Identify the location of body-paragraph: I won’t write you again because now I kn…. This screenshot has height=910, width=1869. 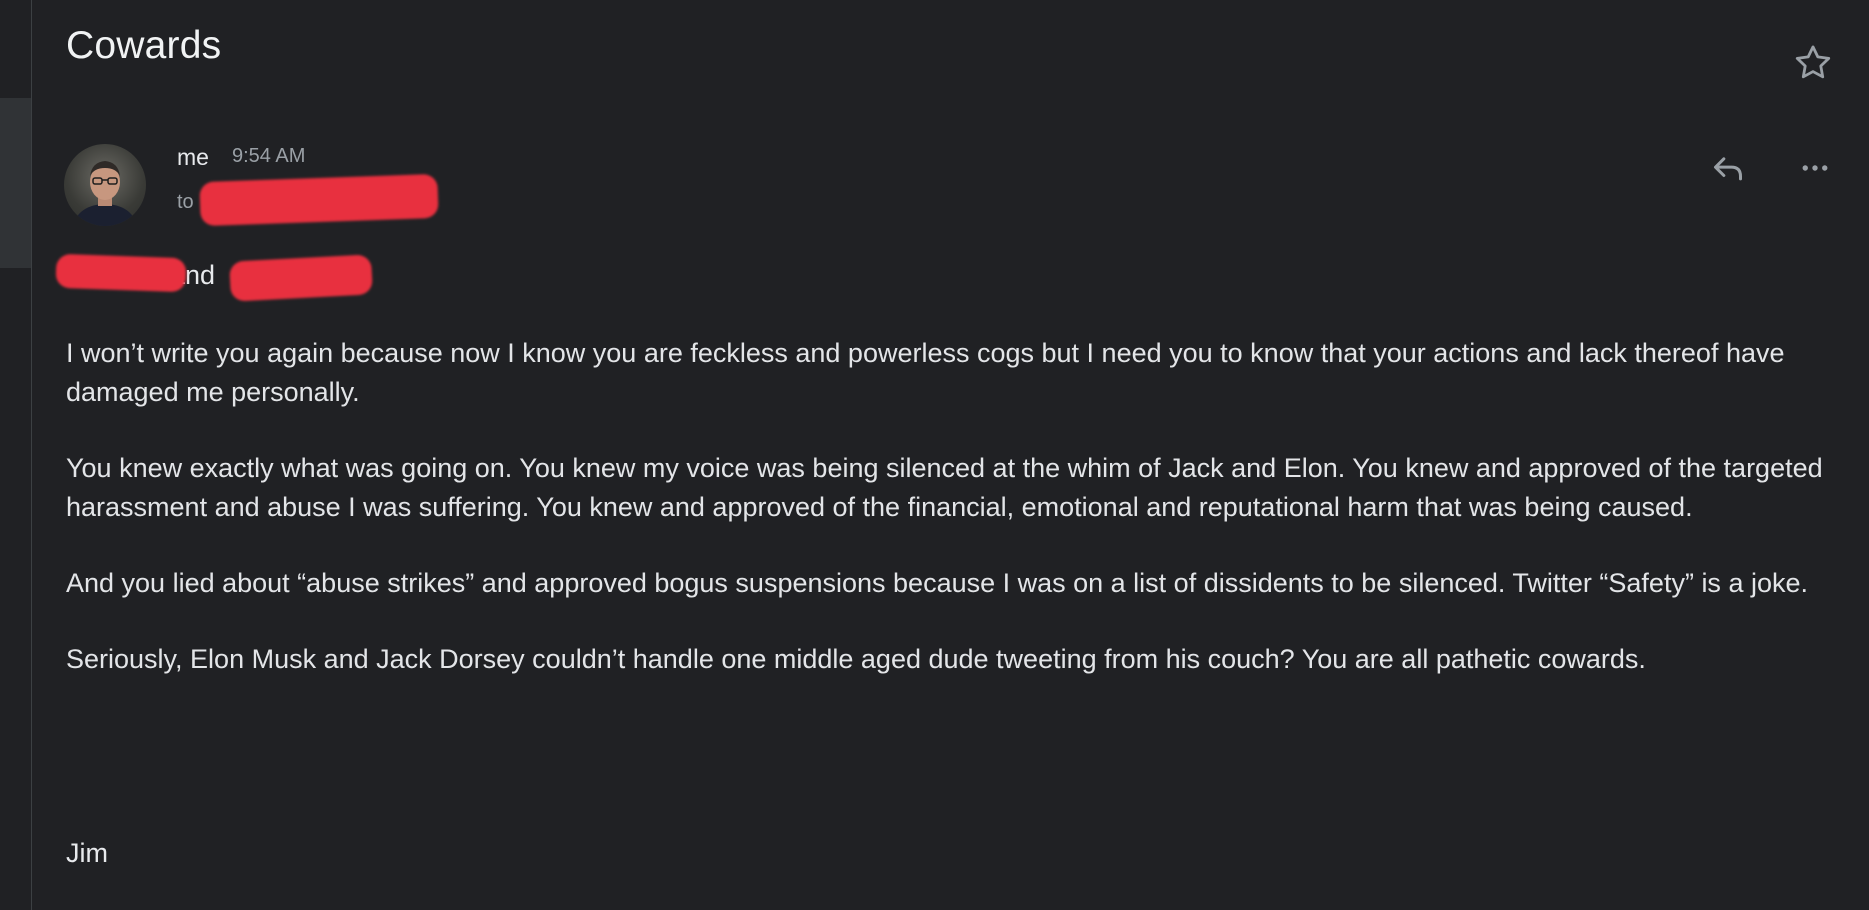
(925, 372).